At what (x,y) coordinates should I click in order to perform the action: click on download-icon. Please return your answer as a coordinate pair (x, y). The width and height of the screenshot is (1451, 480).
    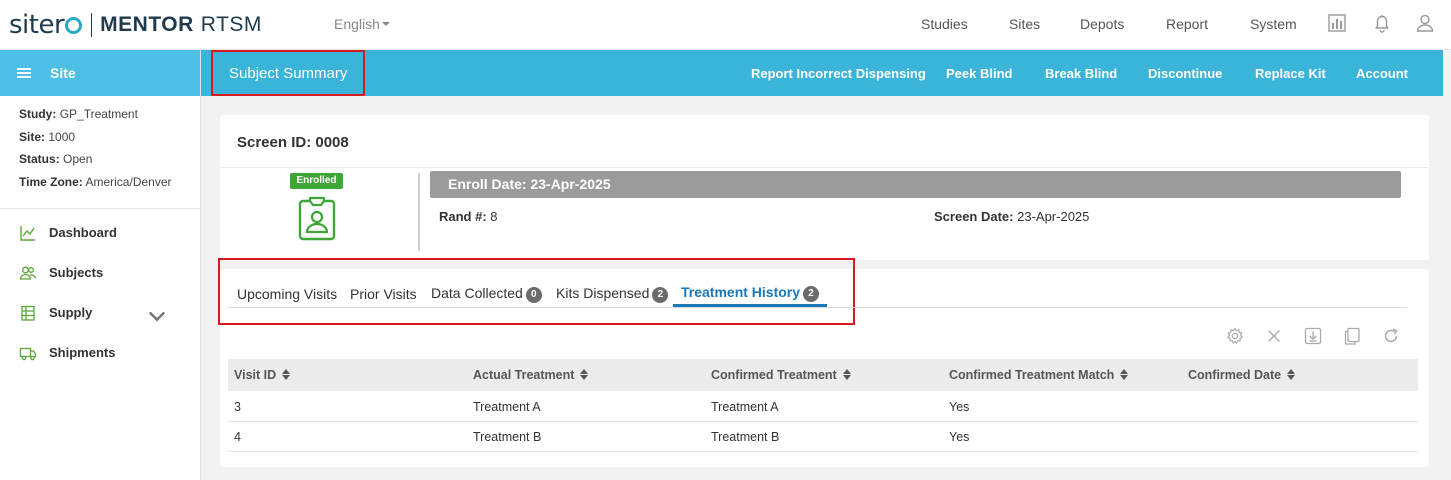
    Looking at the image, I should click on (1313, 336).